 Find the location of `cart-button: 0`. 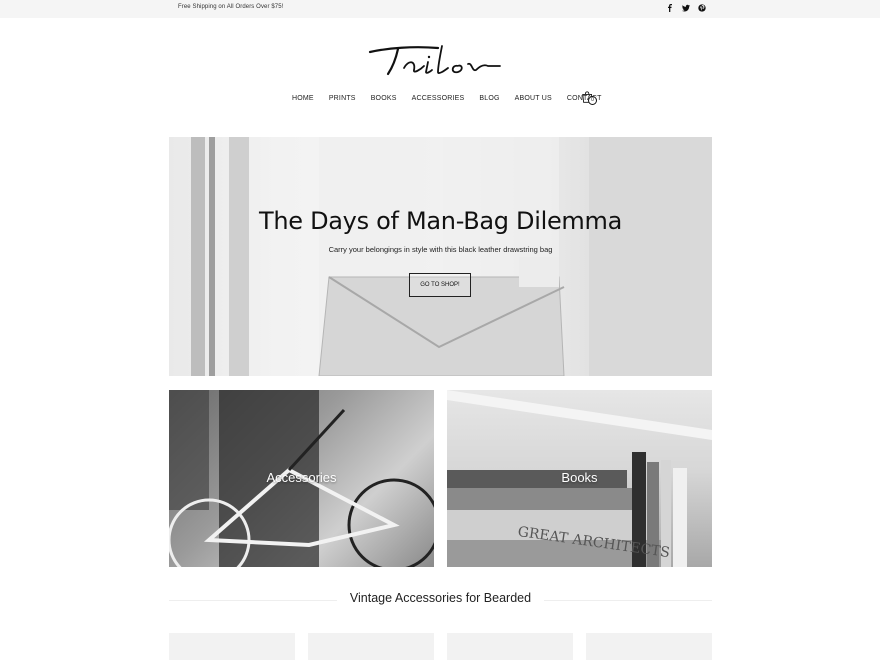

cart-button: 0 is located at coordinates (589, 98).